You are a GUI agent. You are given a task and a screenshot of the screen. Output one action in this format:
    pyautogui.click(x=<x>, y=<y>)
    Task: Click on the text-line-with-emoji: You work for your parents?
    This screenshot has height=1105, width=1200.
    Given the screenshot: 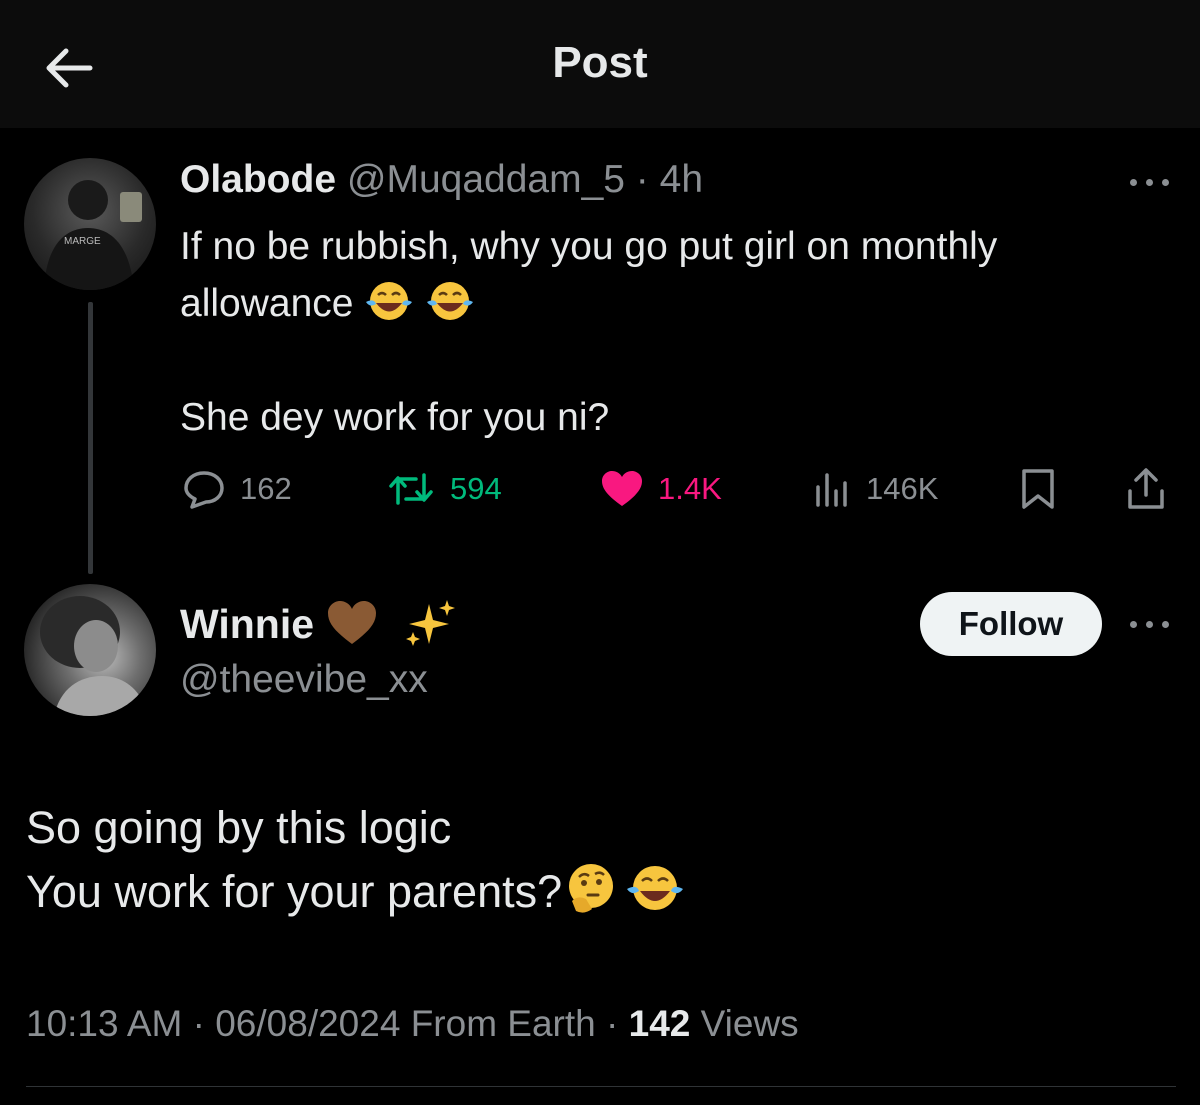 What is the action you would take?
    pyautogui.click(x=601, y=892)
    